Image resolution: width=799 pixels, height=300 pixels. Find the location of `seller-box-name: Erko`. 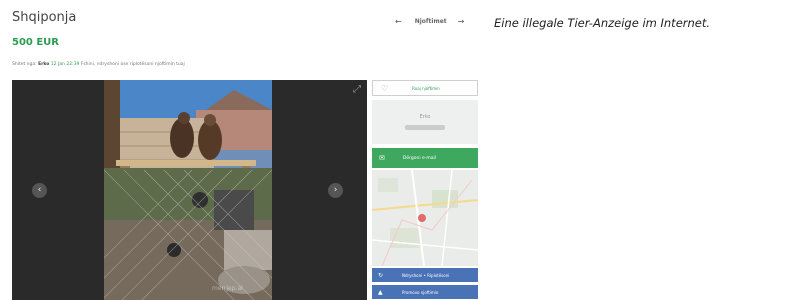

seller-box-name: Erko is located at coordinates (425, 117).